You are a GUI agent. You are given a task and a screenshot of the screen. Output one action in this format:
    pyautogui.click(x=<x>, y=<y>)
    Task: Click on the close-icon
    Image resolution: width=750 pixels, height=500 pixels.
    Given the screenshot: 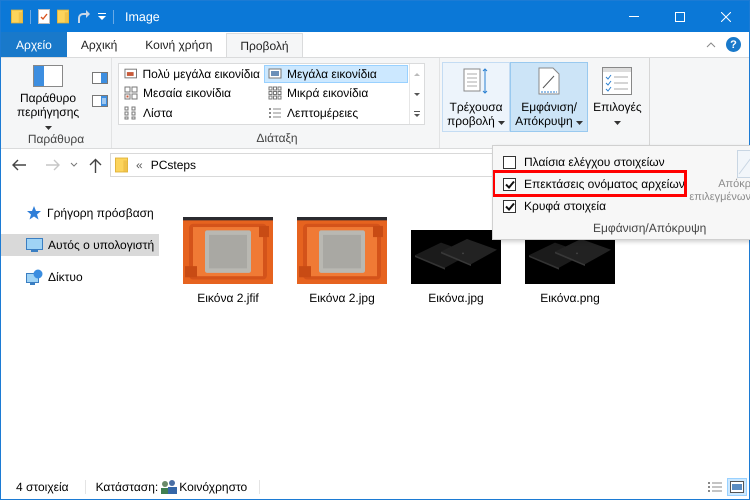 What is the action you would take?
    pyautogui.click(x=726, y=17)
    